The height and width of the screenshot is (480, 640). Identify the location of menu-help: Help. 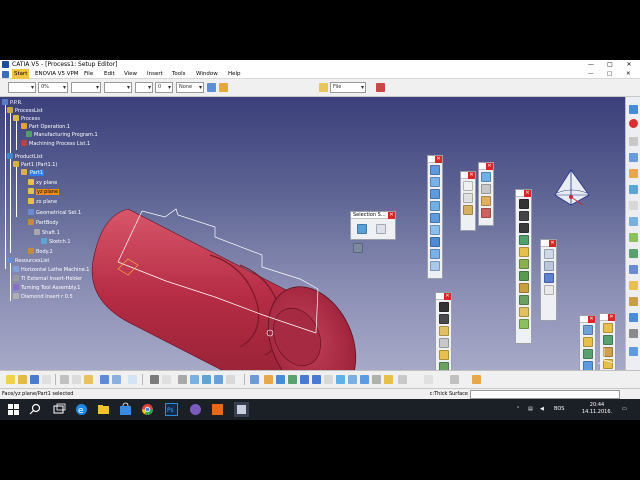
(234, 74).